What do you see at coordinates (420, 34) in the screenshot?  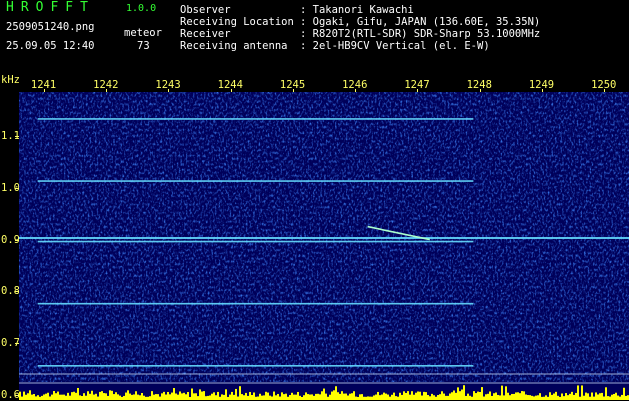 I see `receiver-value: : R820T2(RTL-SDR) SDR-Sharp 53.1000MHz` at bounding box center [420, 34].